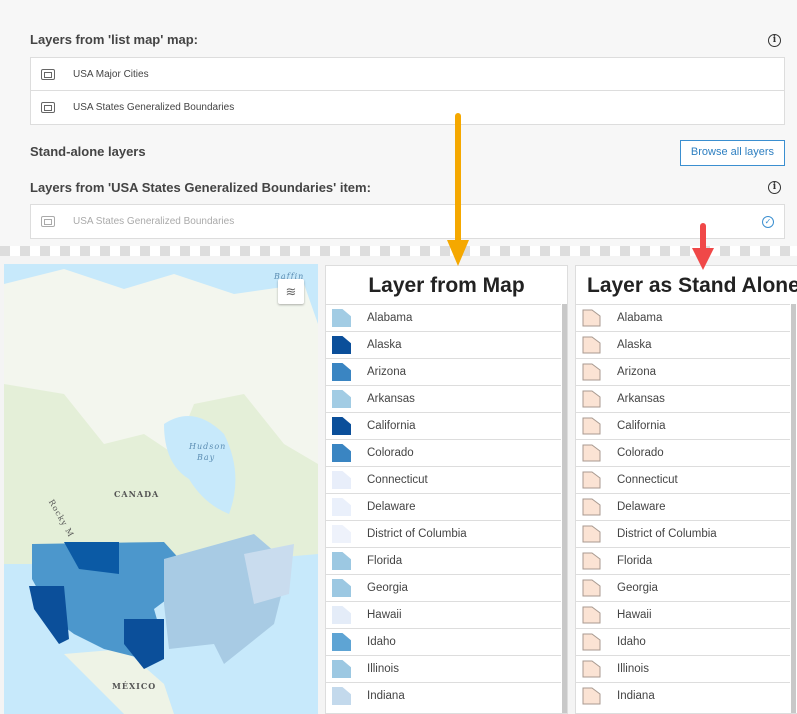 This screenshot has width=797, height=714. What do you see at coordinates (580, 191) in the screenshot?
I see `annotation-arrows` at bounding box center [580, 191].